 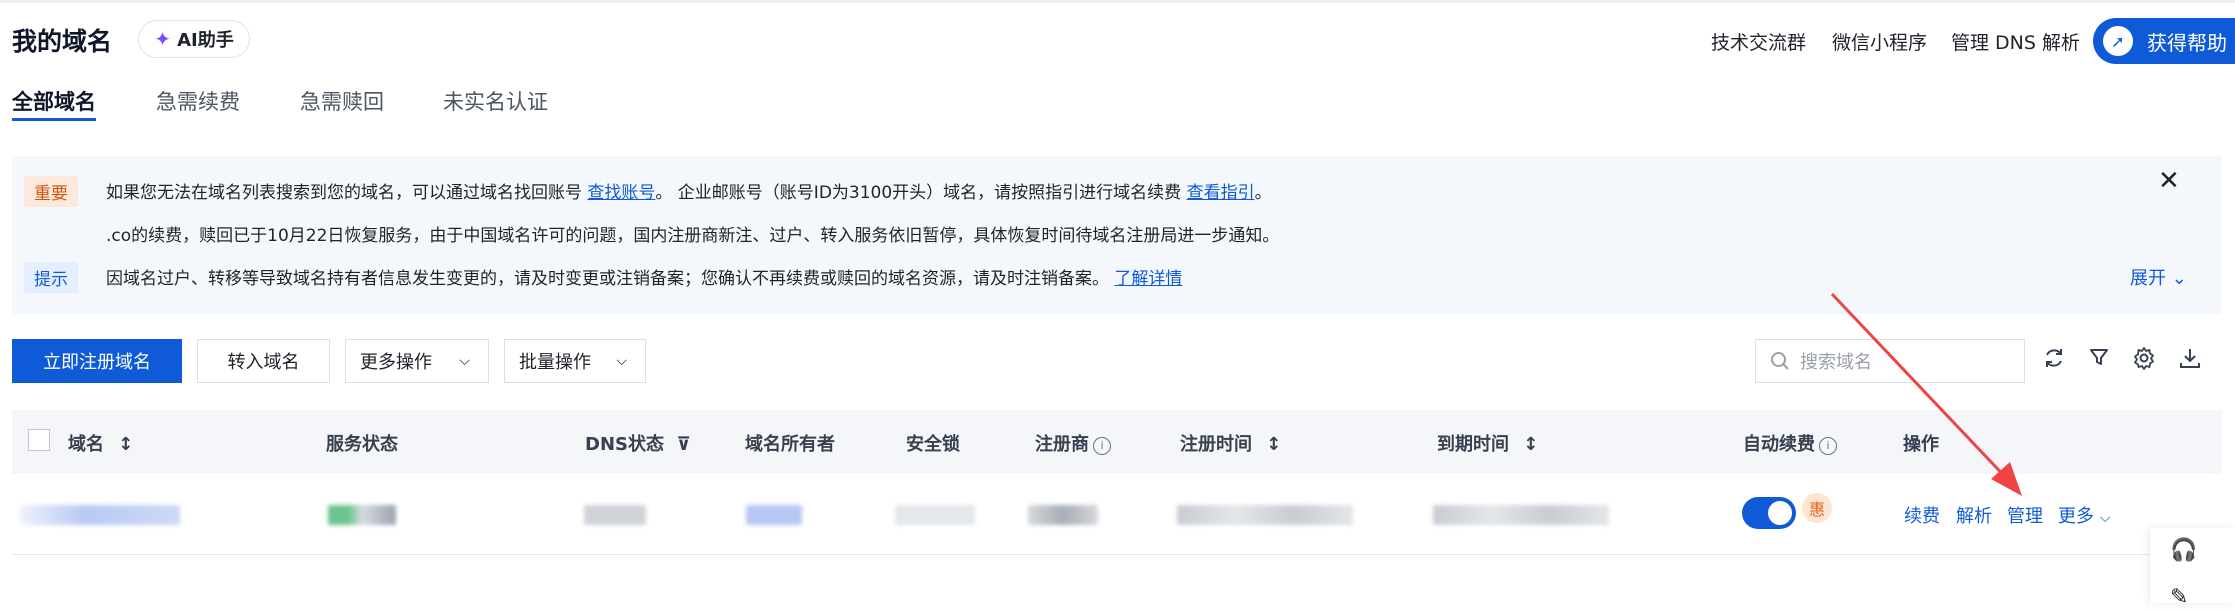 I want to click on annotation-arrow, so click(x=1926, y=394).